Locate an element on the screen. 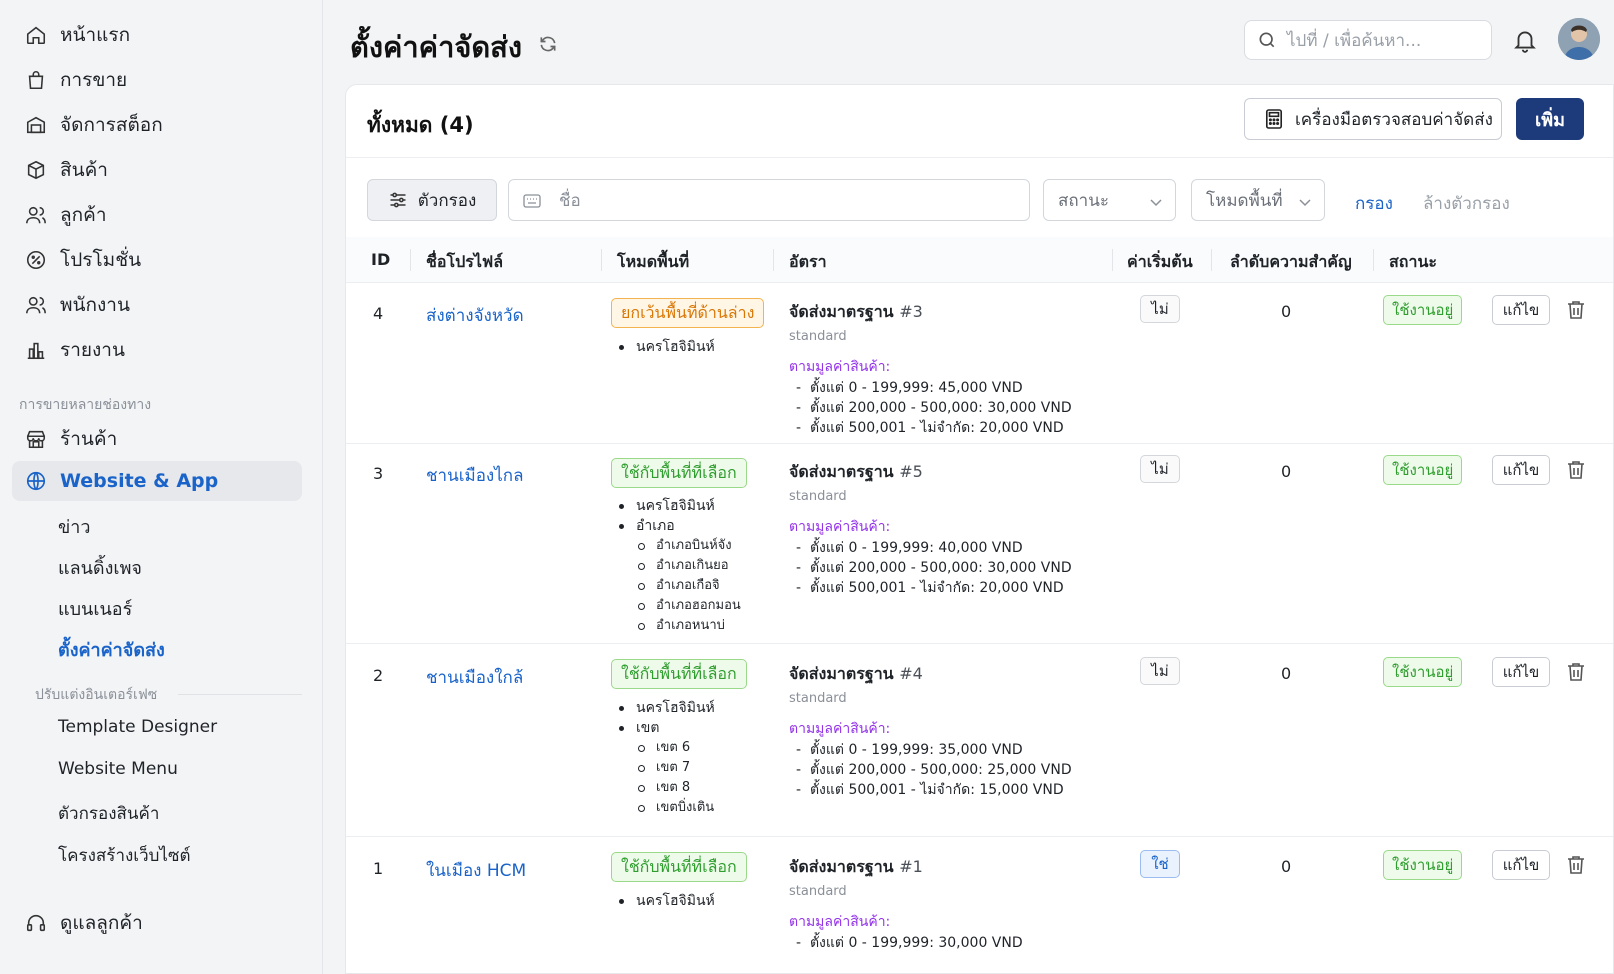 The image size is (1614, 974). page-title: ตั้งค่าค่าจัดส่ง is located at coordinates (436, 47).